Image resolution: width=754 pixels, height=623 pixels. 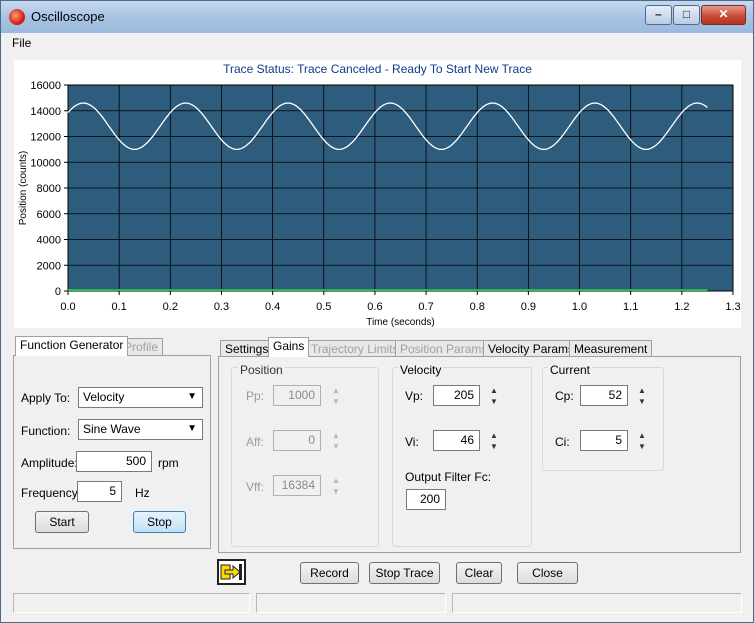 What do you see at coordinates (51, 493) in the screenshot?
I see `frequency-label: Frequency:` at bounding box center [51, 493].